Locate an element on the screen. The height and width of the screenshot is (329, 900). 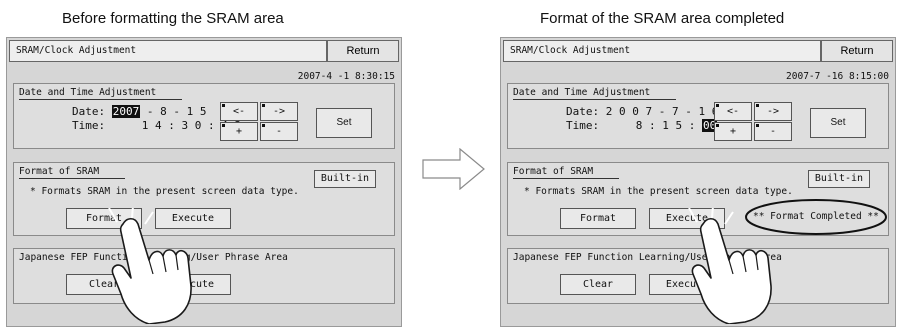
format-button: Format is located at coordinates (598, 218).